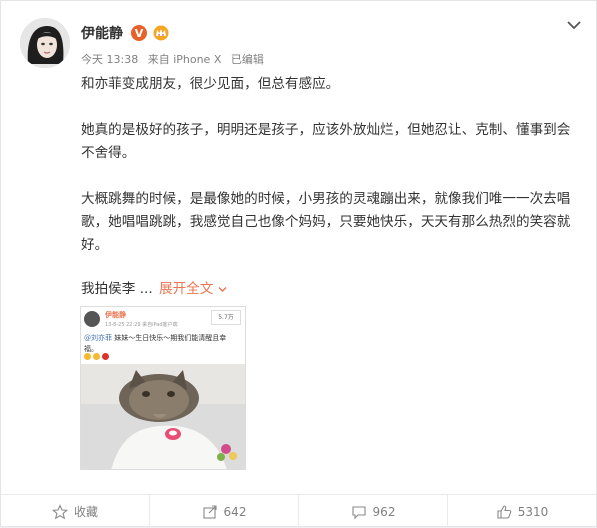 This screenshot has height=528, width=597. I want to click on expand-full-text-link: 展开全文, so click(193, 289).